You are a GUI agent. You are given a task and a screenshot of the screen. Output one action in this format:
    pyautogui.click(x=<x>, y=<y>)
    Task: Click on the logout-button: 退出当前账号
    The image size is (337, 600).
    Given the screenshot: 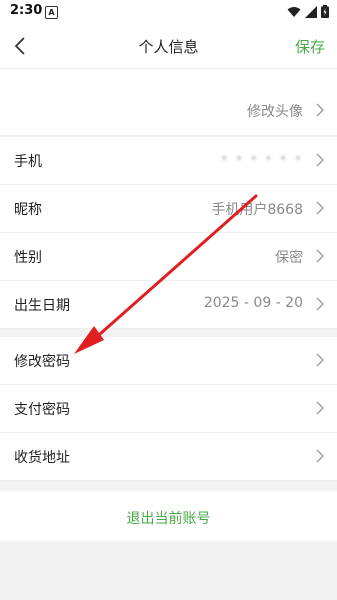 What is the action you would take?
    pyautogui.click(x=168, y=516)
    